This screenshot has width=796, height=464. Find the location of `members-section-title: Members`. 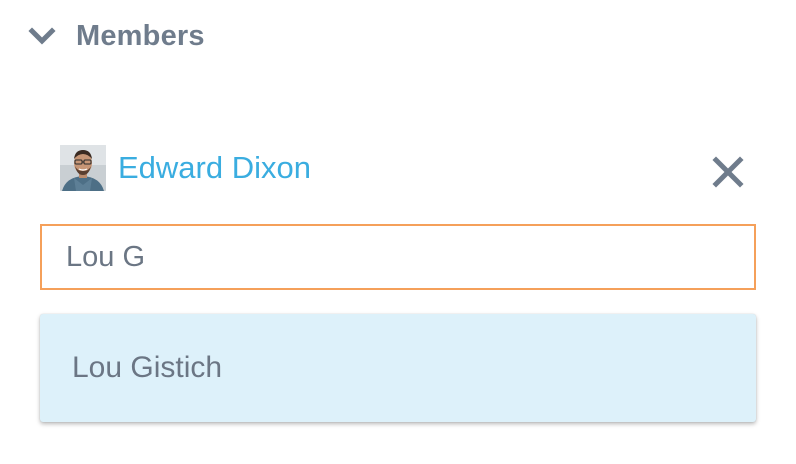

members-section-title: Members is located at coordinates (140, 35).